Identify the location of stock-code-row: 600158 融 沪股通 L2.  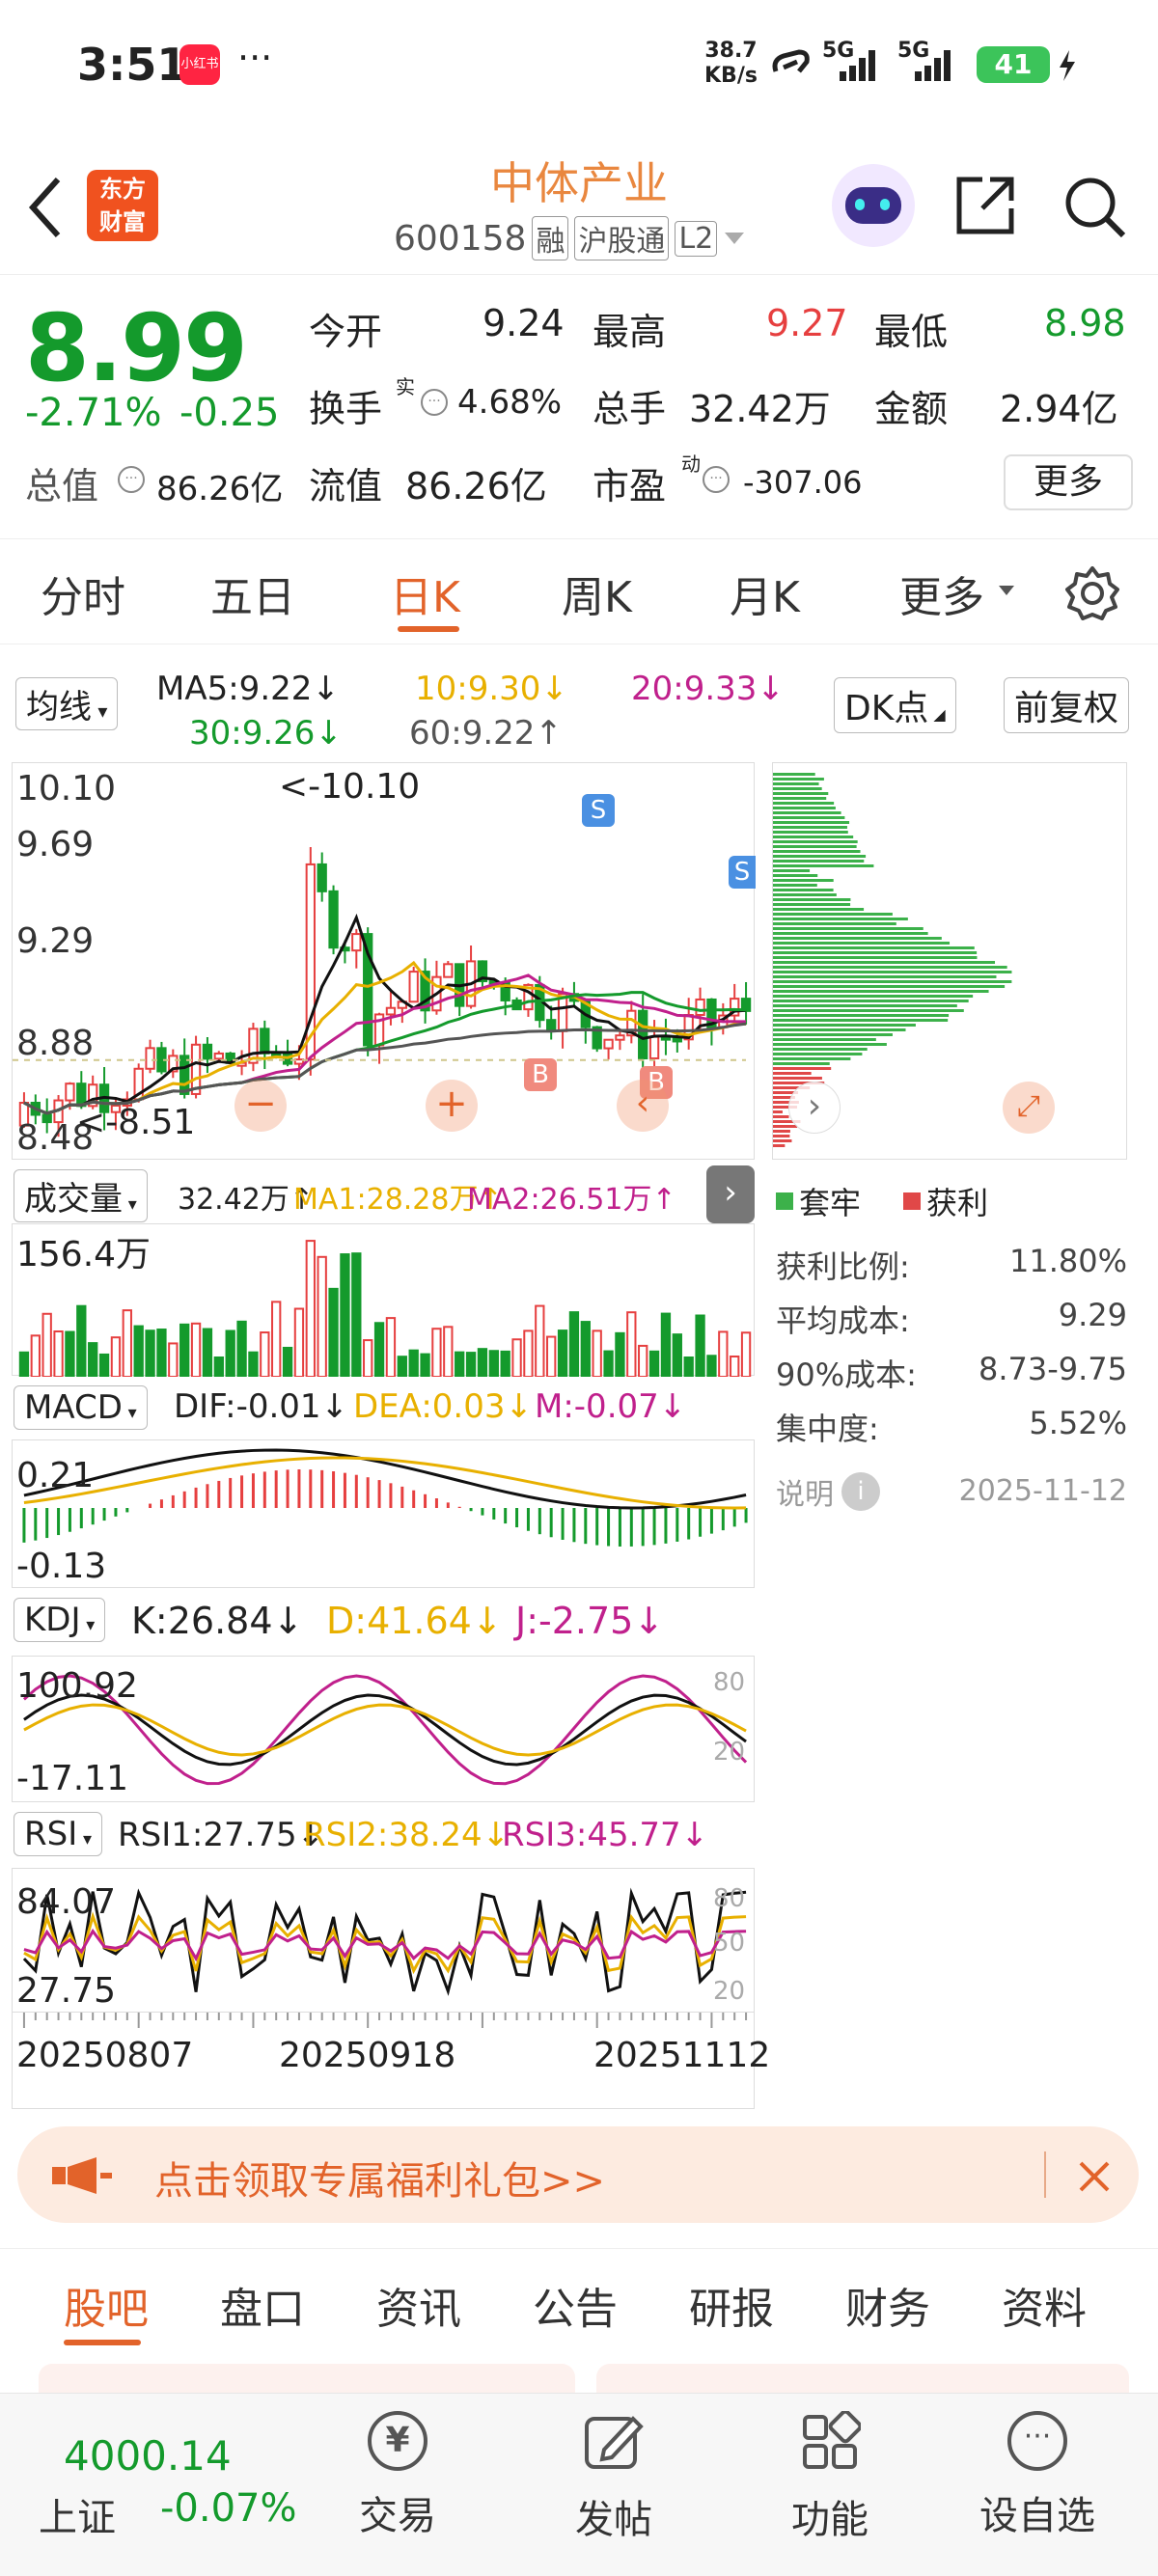
(570, 238).